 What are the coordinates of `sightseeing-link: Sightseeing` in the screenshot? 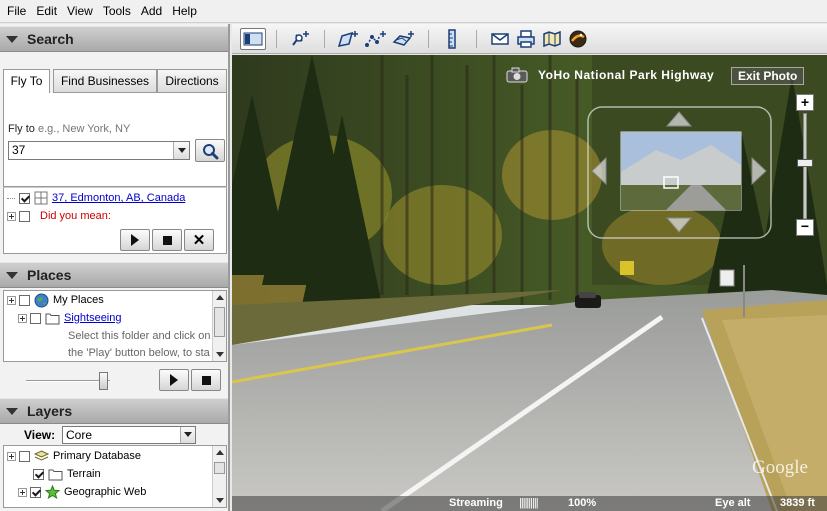 It's located at (93, 318).